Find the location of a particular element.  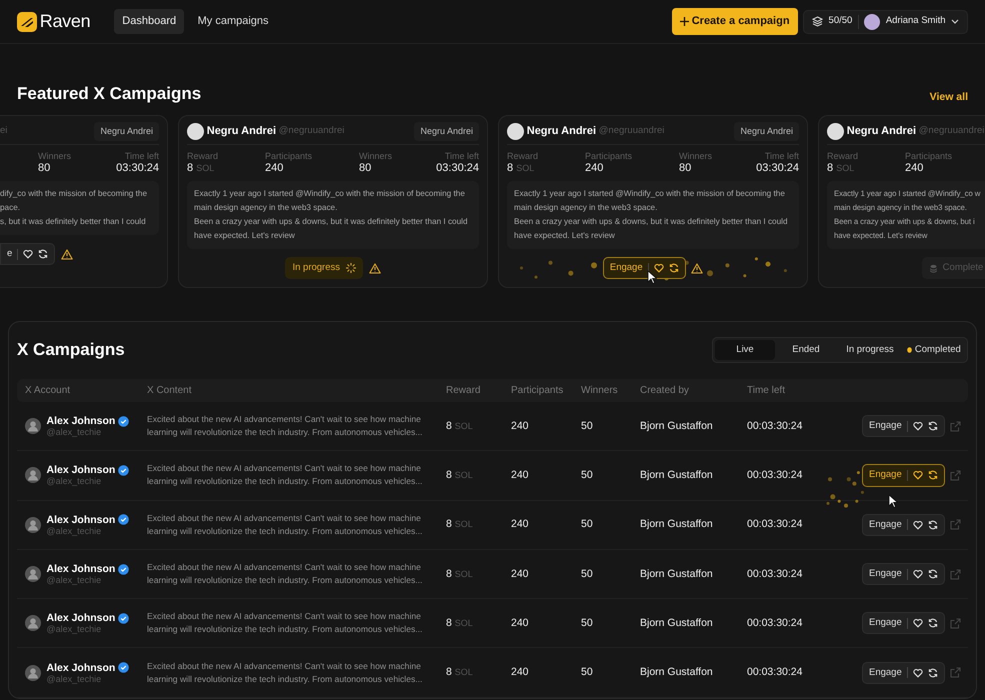

spinner-icon is located at coordinates (351, 268).